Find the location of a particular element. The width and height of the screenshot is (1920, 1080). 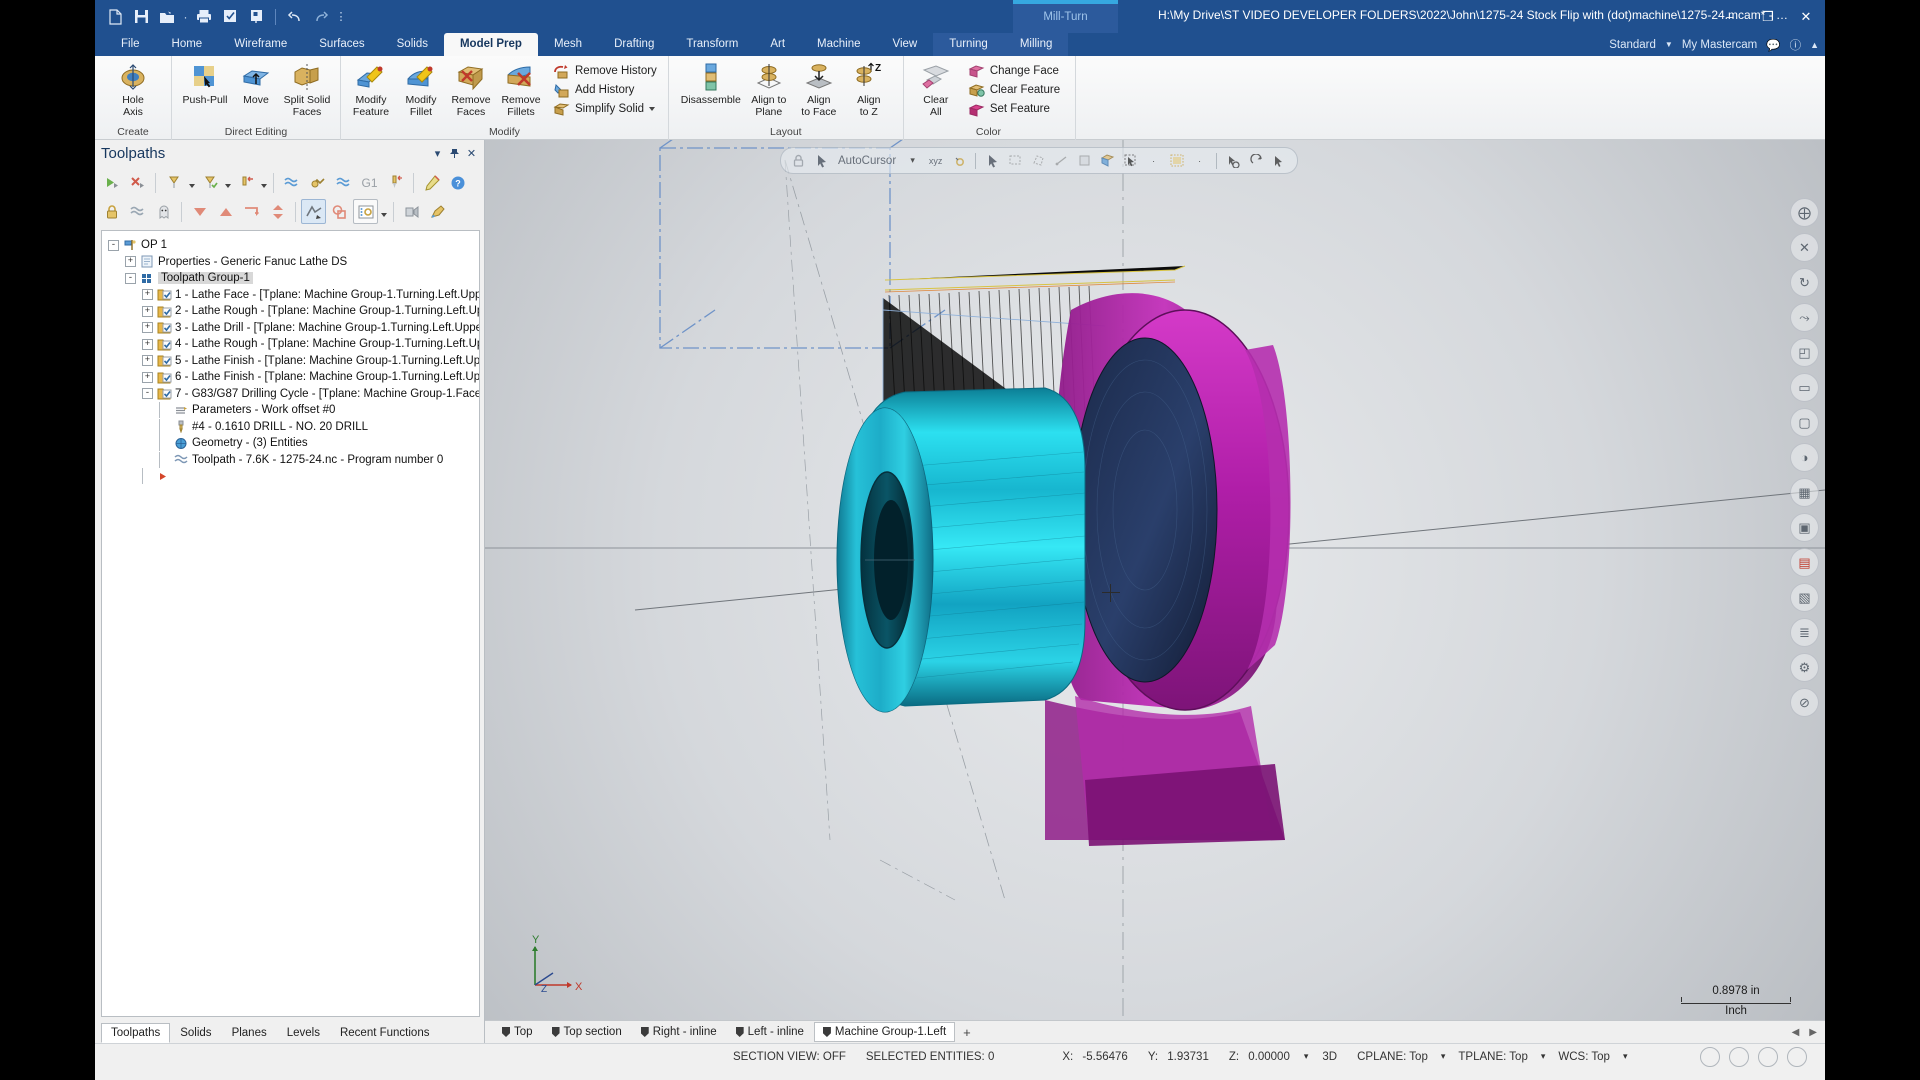

panel-dropdown-icon: ▾ is located at coordinates (437, 153).